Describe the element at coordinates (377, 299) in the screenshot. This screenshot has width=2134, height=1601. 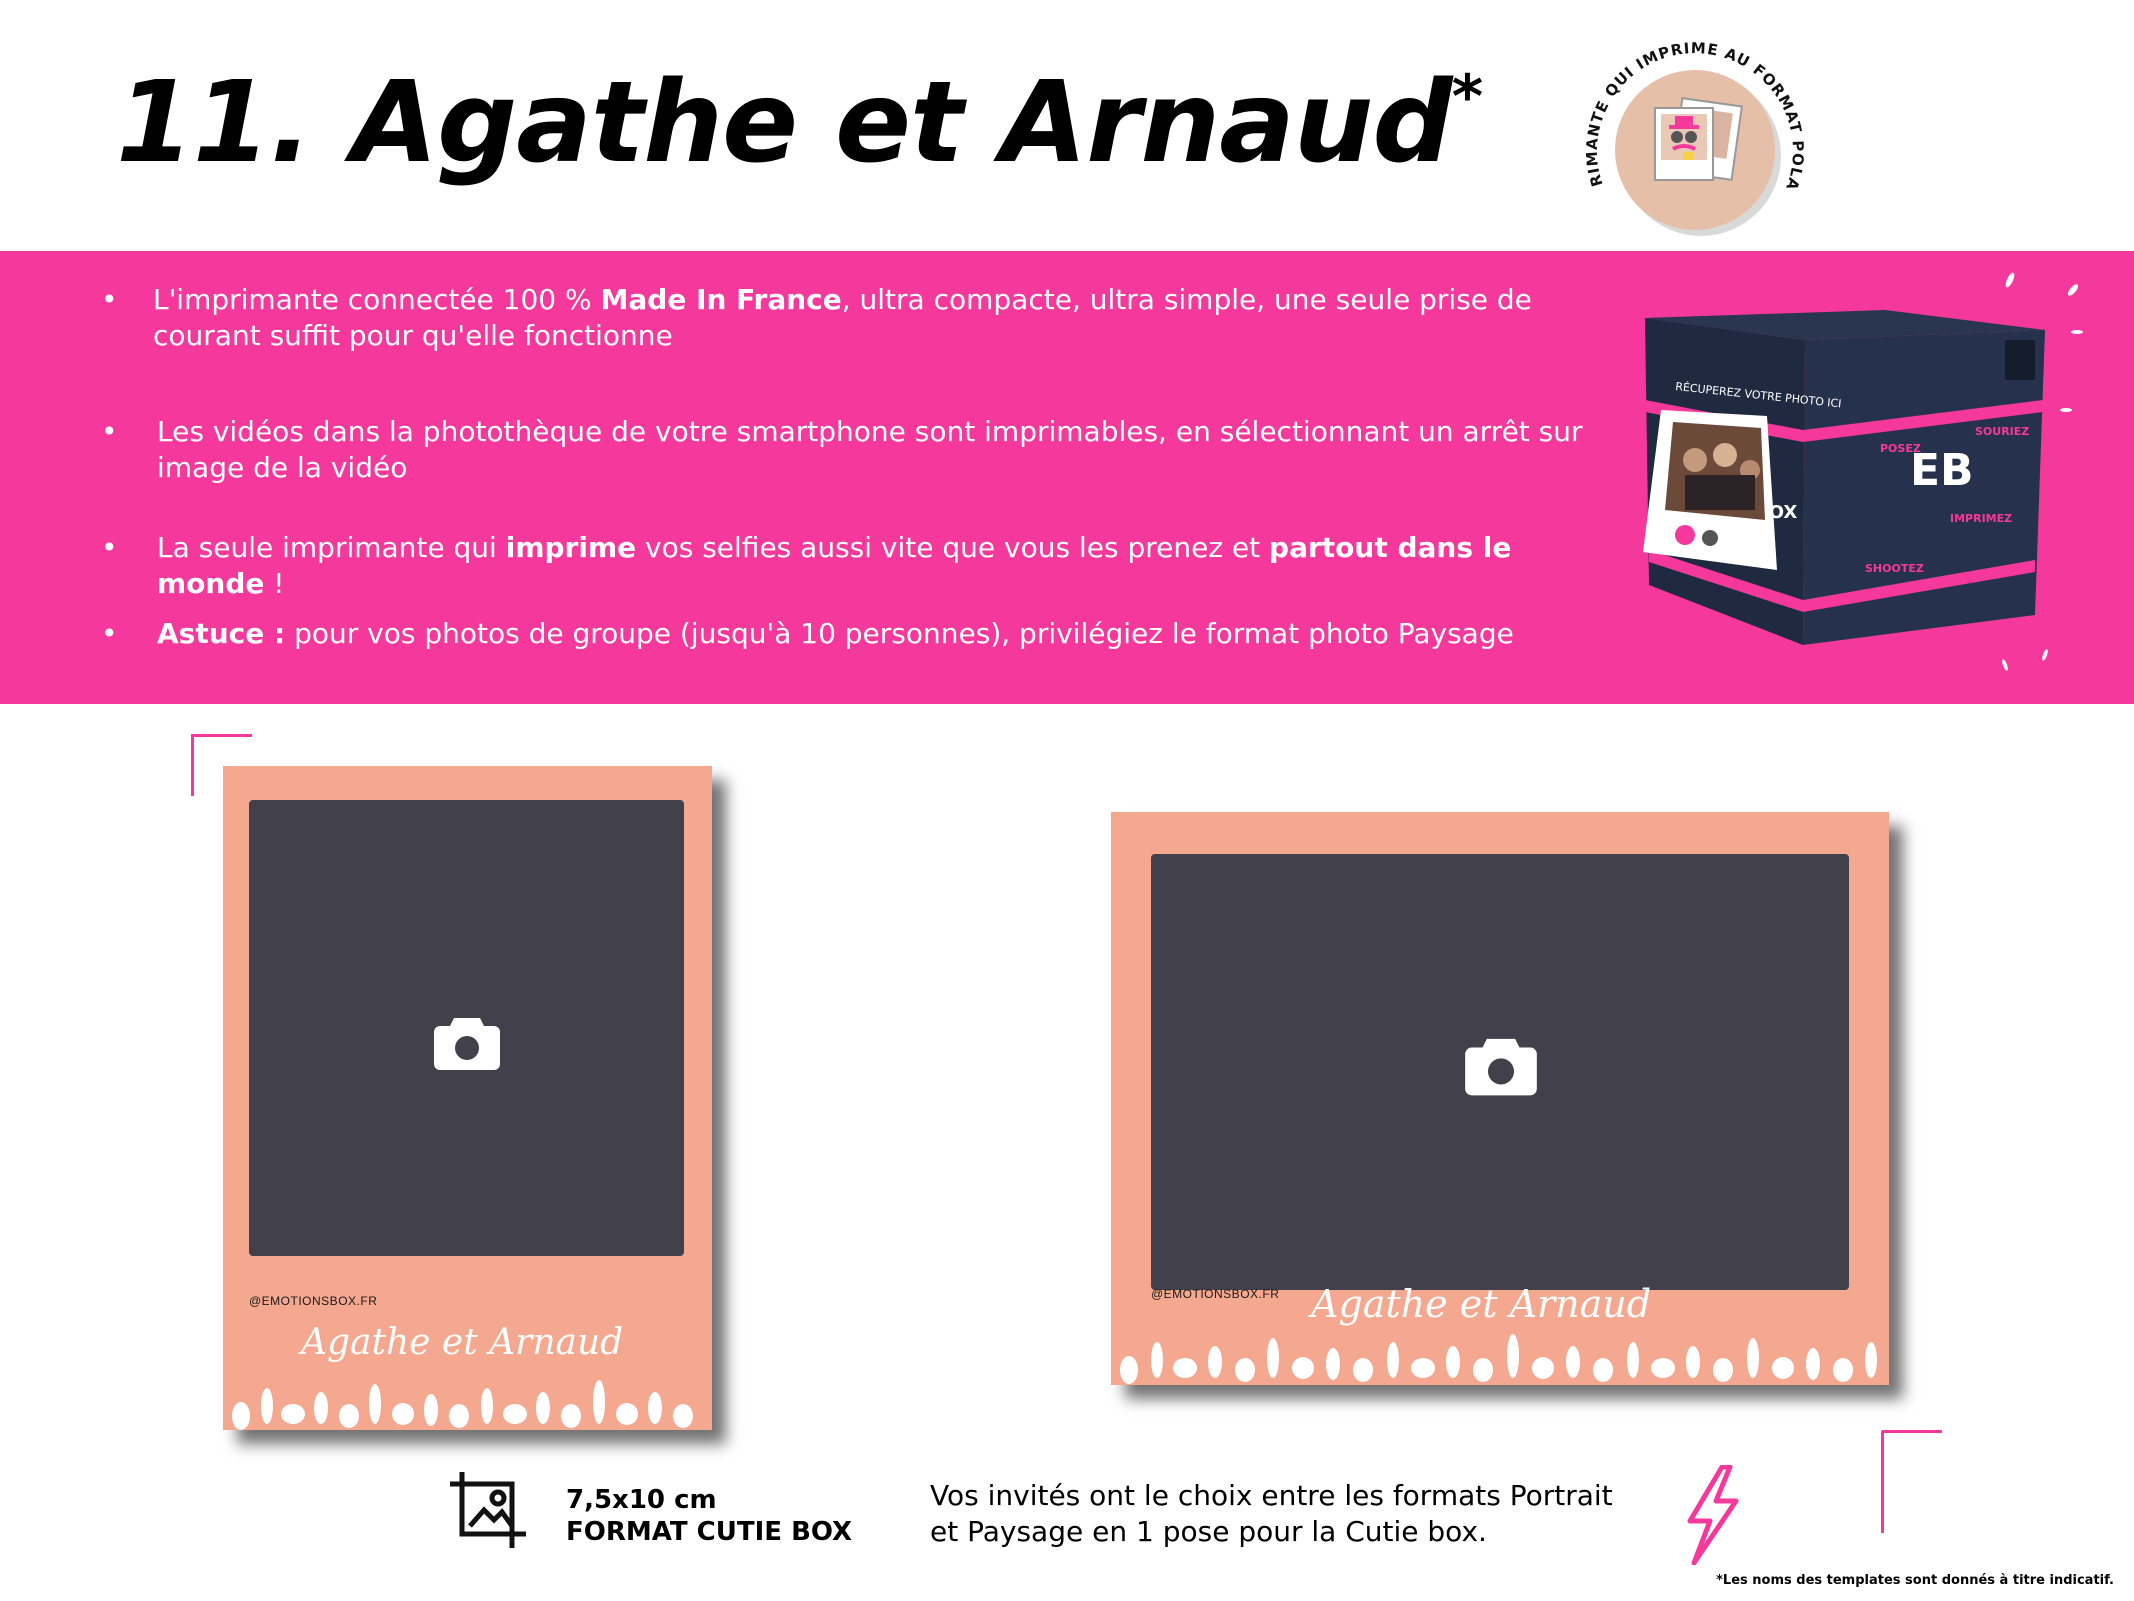
I see `feature-text: L'imprimante connectée 100 %` at that location.